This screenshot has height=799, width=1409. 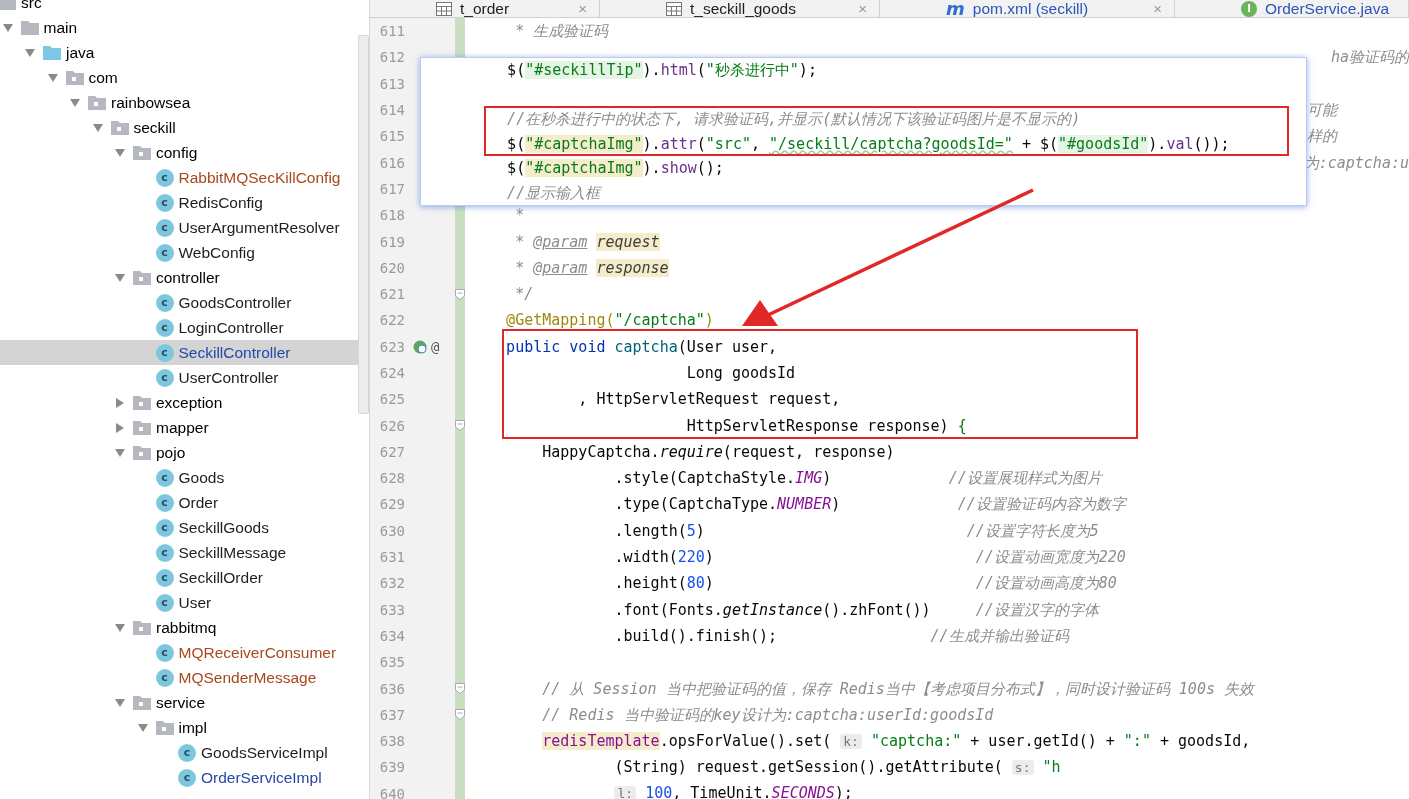 I want to click on line-number: 636, so click(x=391, y=688).